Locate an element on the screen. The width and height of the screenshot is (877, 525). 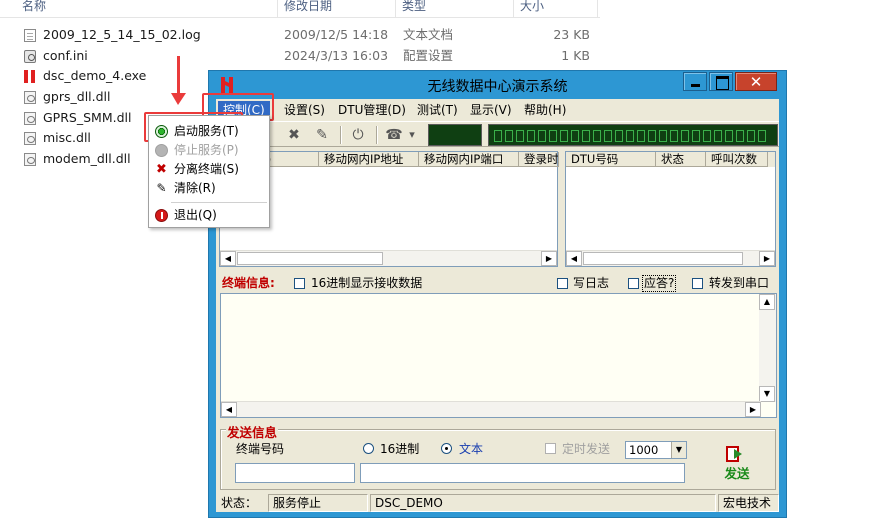
col-ip-address: 移动网内IP地址 is located at coordinates (369, 159).